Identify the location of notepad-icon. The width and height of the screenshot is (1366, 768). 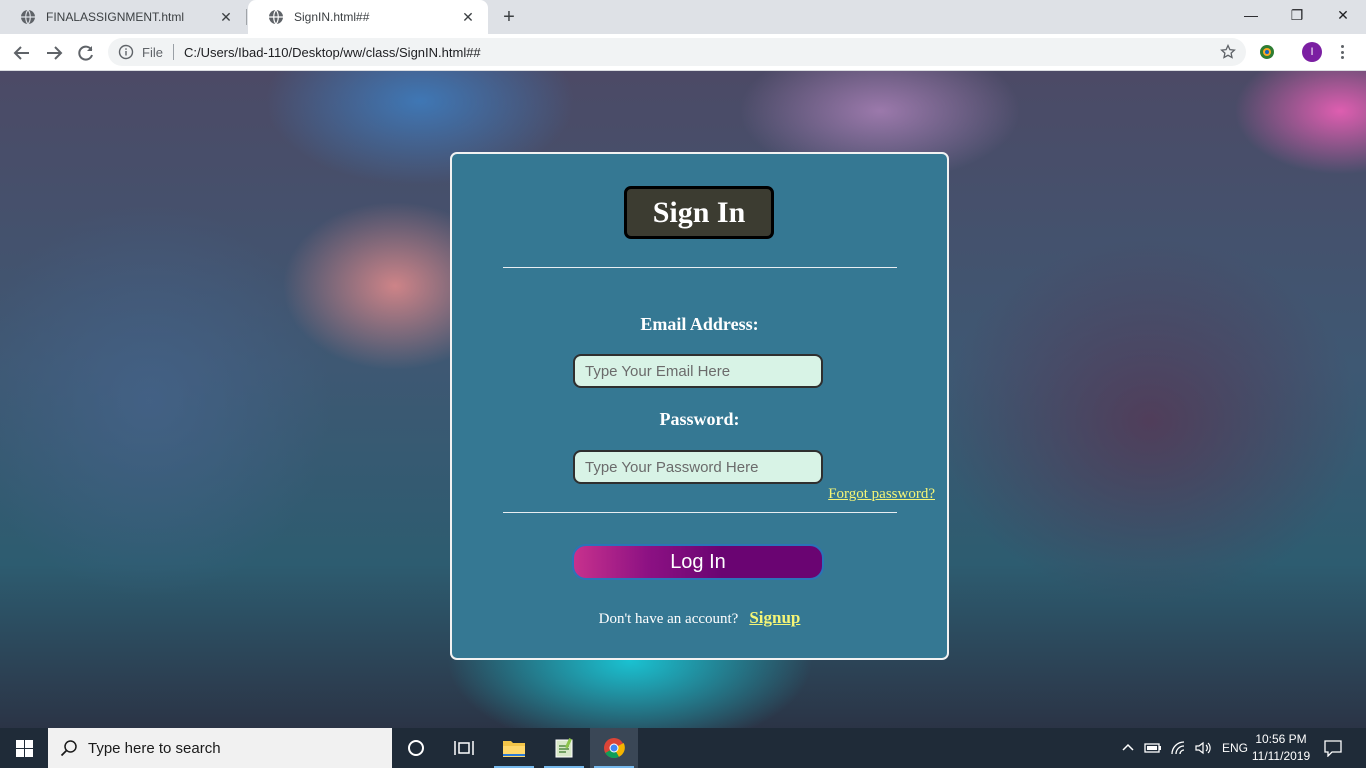
(564, 748).